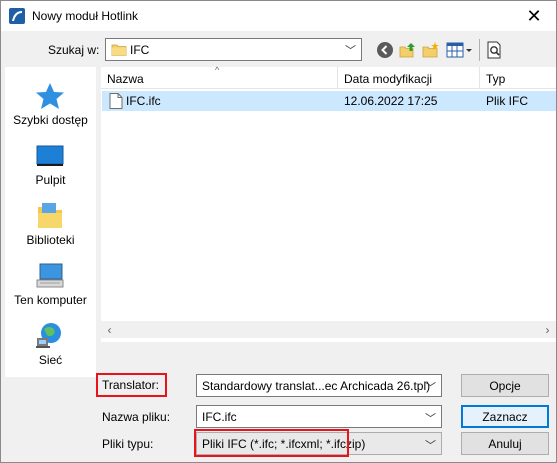 Image resolution: width=557 pixels, height=463 pixels. I want to click on view-menu-button, so click(460, 50).